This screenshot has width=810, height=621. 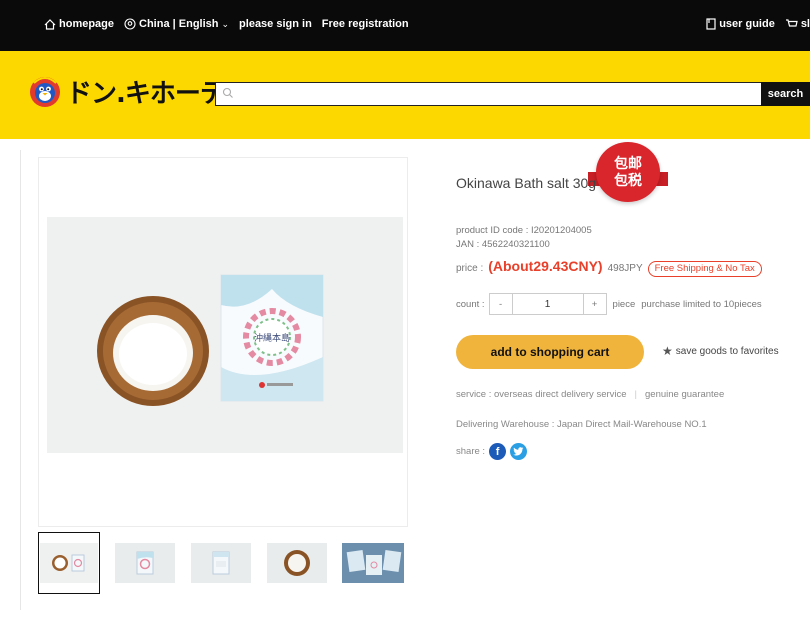 What do you see at coordinates (595, 304) in the screenshot?
I see `increment-button: +` at bounding box center [595, 304].